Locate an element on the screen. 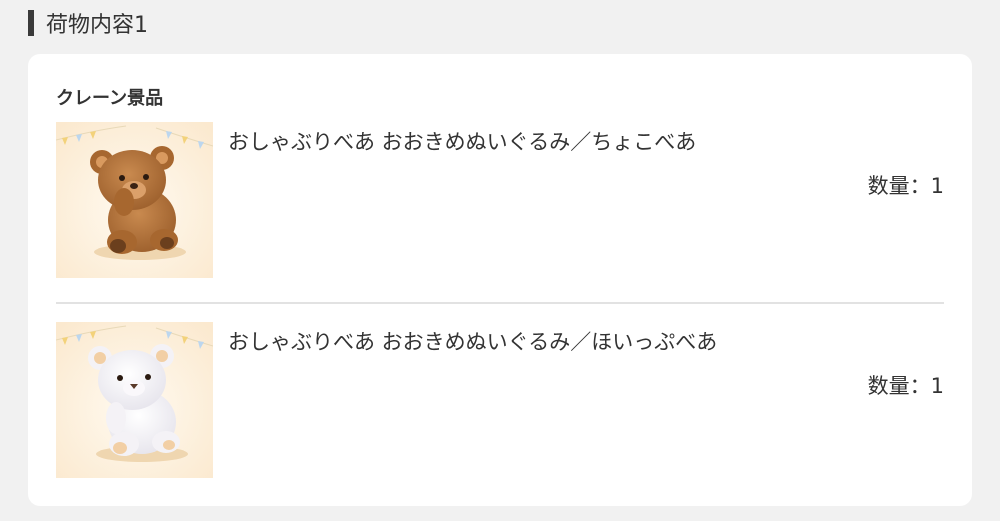 The height and width of the screenshot is (521, 1000). section-title: 荷物内容1 is located at coordinates (97, 25).